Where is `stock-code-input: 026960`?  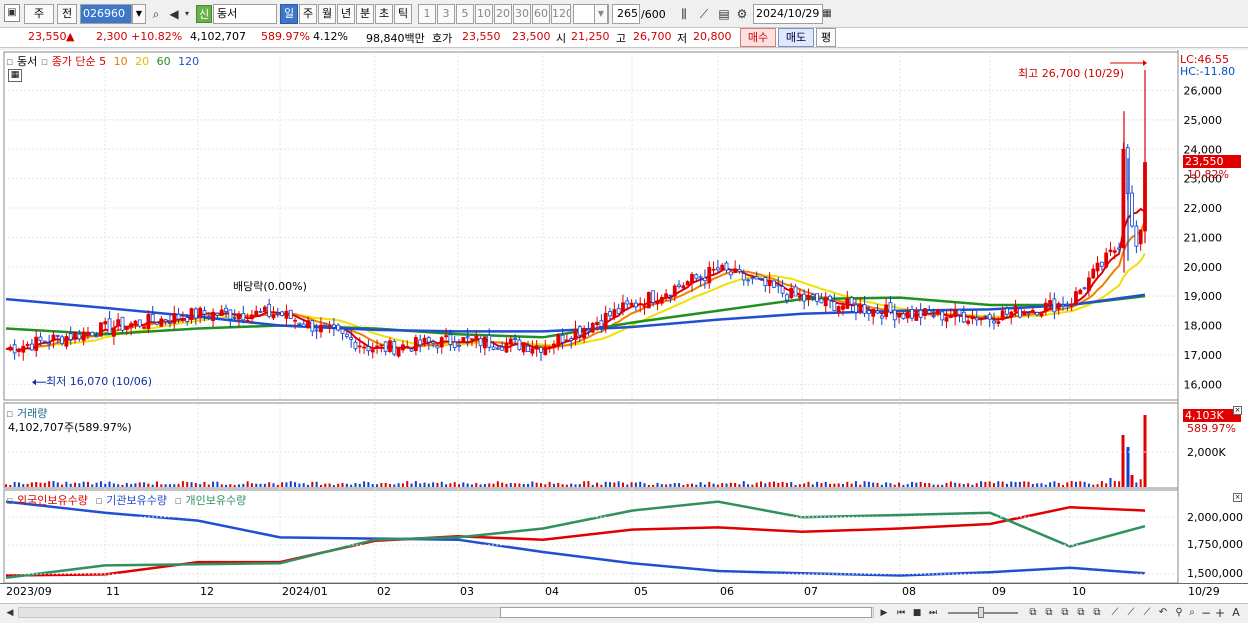
stock-code-input: 026960 is located at coordinates (106, 14).